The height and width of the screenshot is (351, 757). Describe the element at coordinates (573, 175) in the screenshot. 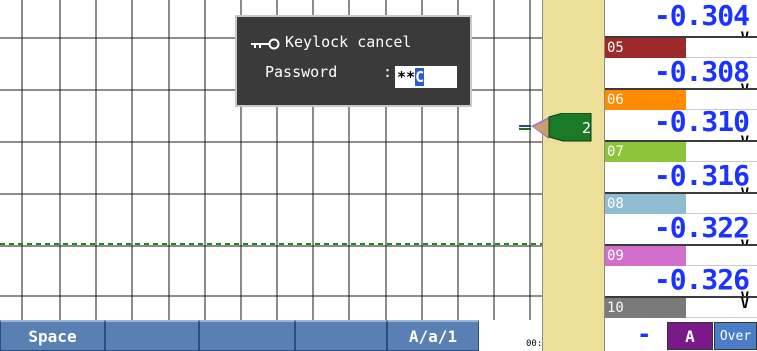

I see `scale-strip` at that location.